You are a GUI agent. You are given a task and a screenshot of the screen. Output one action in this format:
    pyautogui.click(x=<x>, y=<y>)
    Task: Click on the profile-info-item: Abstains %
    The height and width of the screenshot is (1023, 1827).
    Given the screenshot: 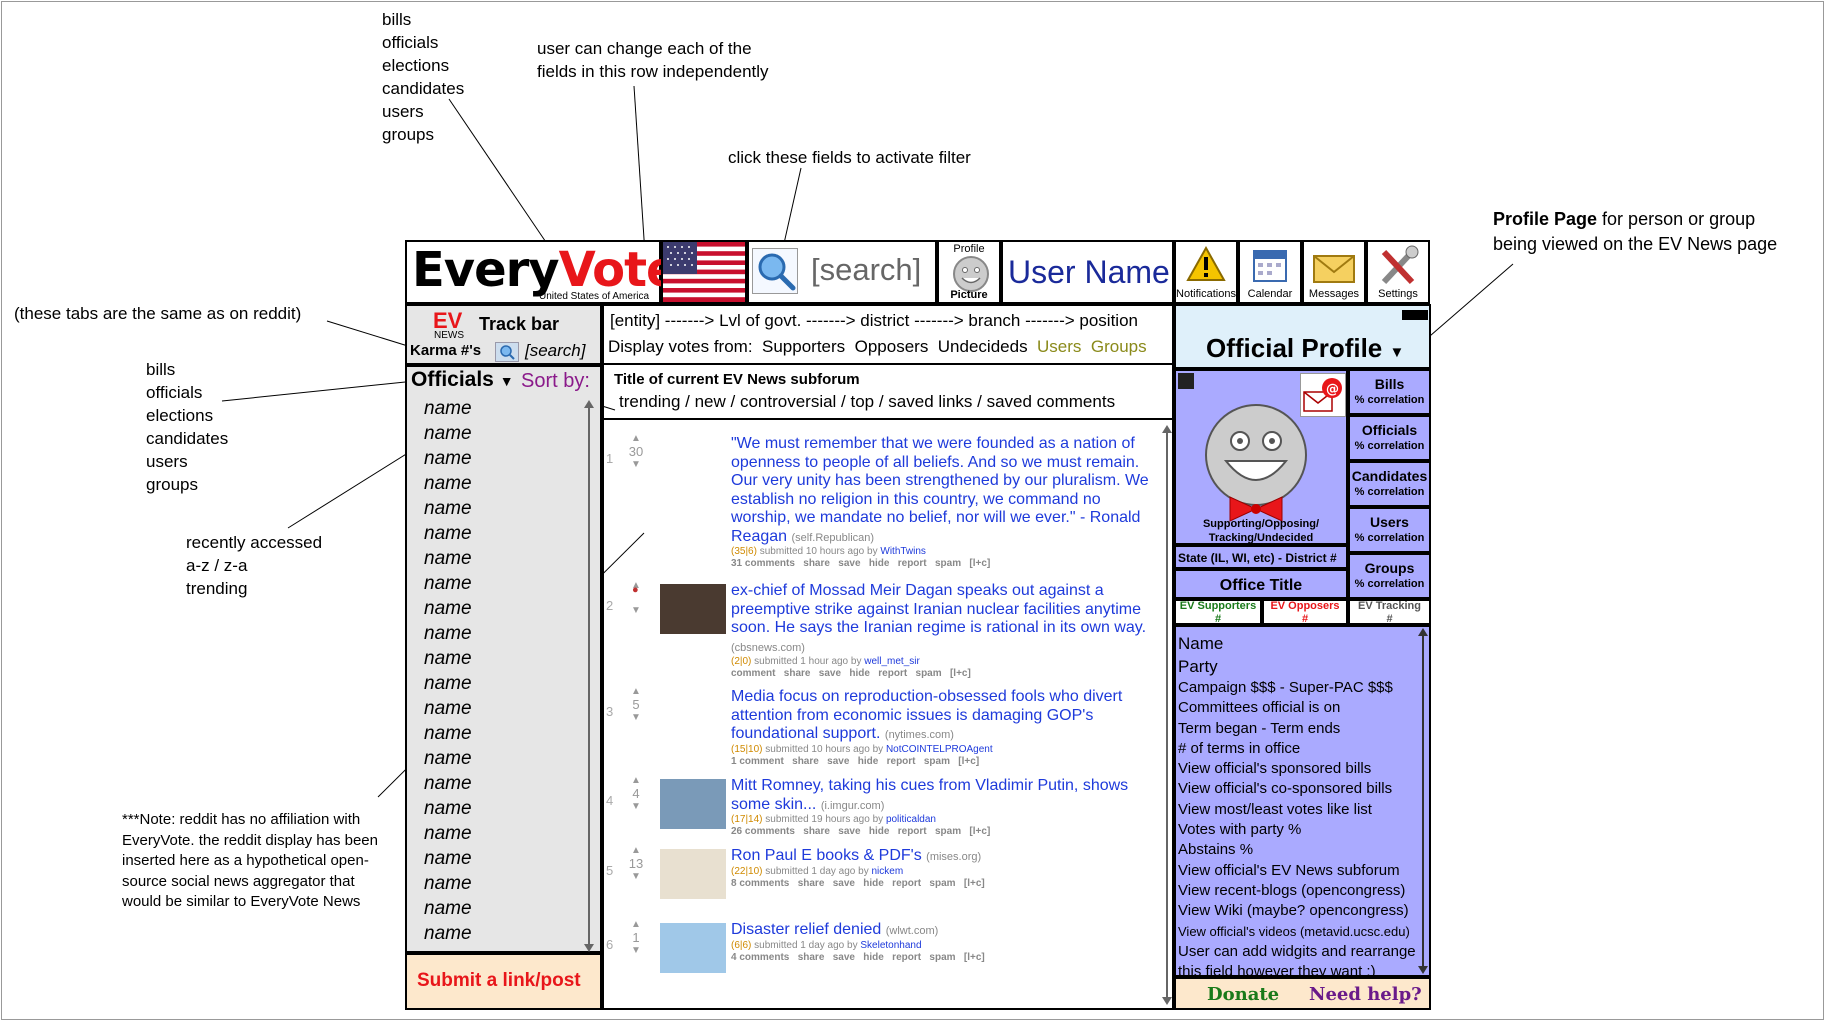 What is the action you would take?
    pyautogui.click(x=1297, y=850)
    